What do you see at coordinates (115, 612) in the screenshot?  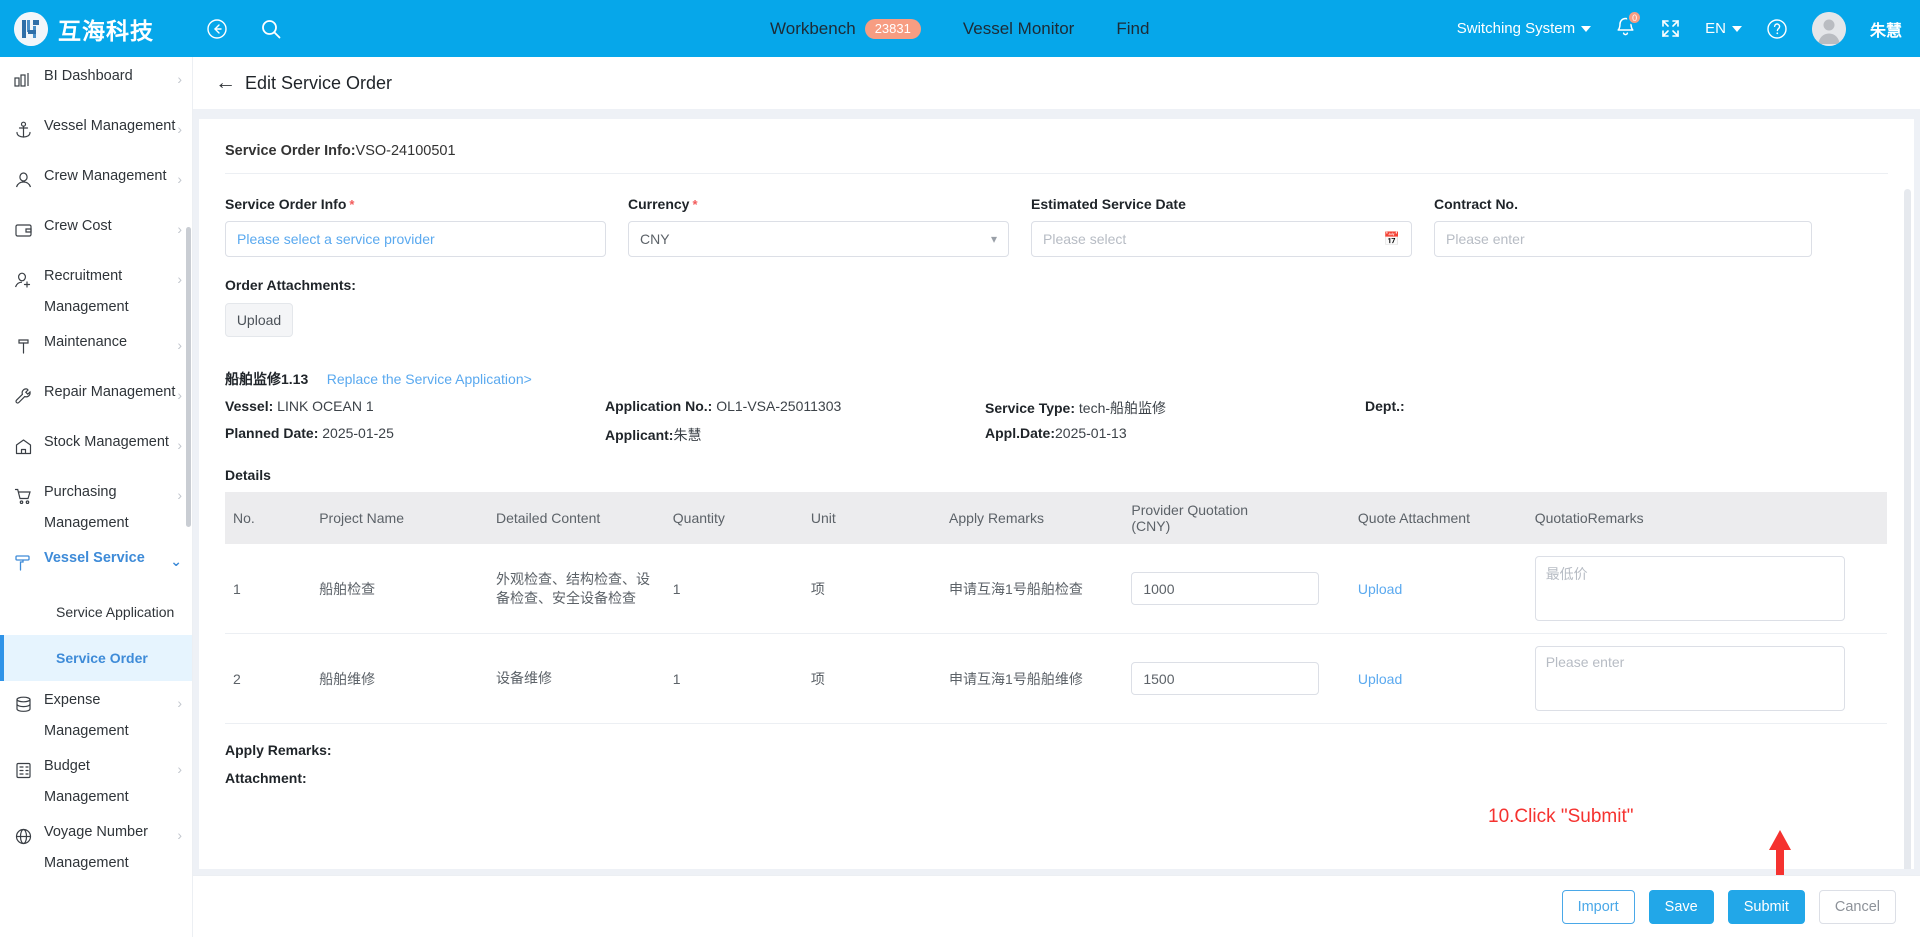 I see `sidebar-sub-label: Service Application` at bounding box center [115, 612].